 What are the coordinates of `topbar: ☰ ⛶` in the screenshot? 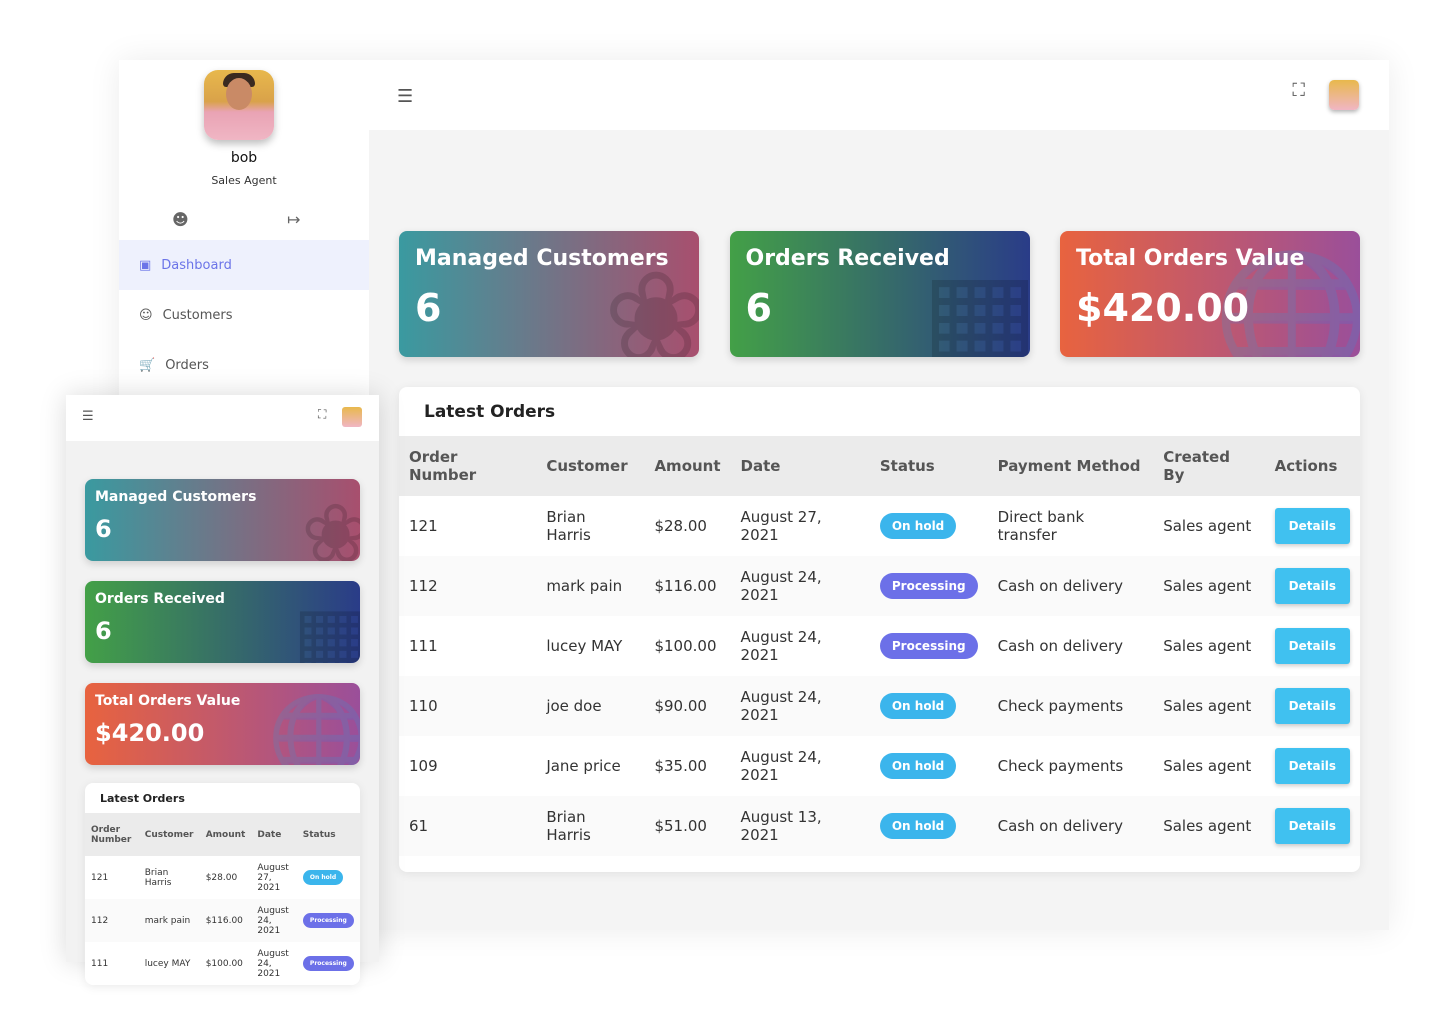 It's located at (879, 95).